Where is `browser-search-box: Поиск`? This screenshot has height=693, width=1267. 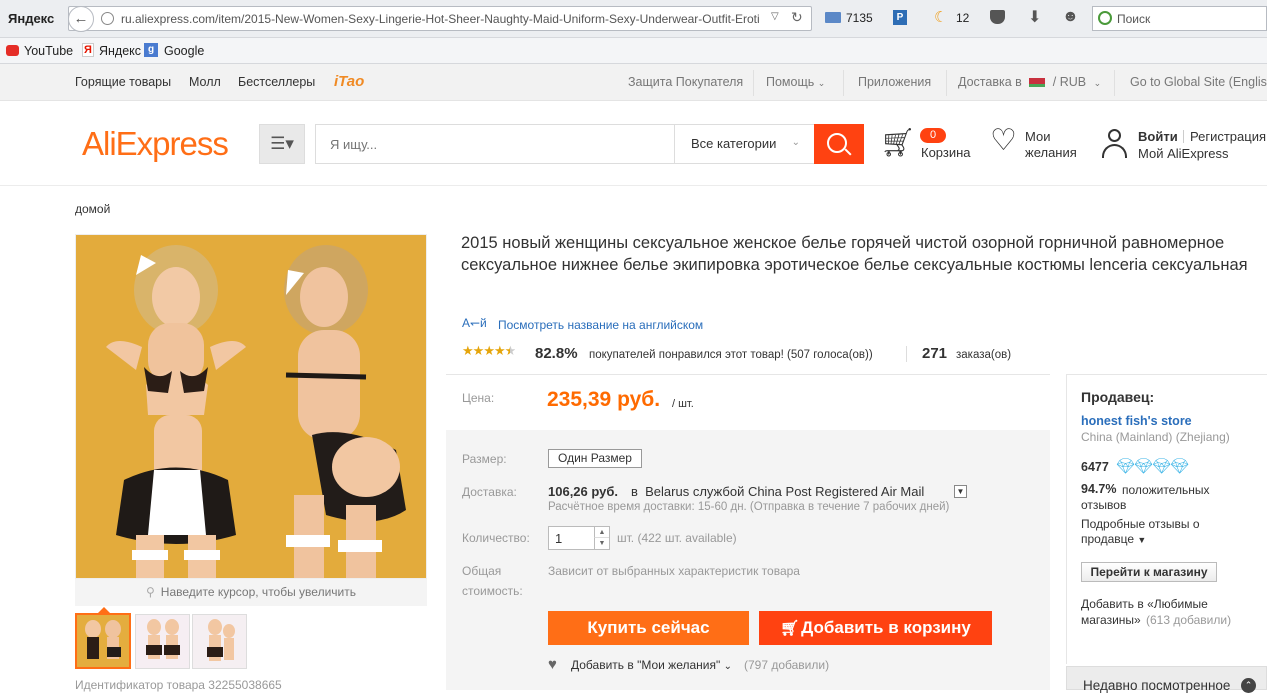 browser-search-box: Поиск is located at coordinates (1179, 18).